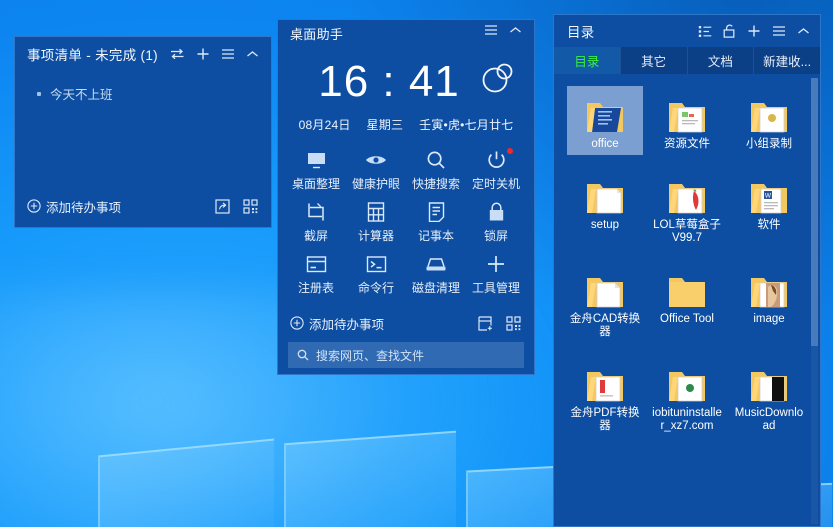 The image size is (833, 527). What do you see at coordinates (375, 184) in the screenshot?
I see `tool-label: 健康护眼` at bounding box center [375, 184].